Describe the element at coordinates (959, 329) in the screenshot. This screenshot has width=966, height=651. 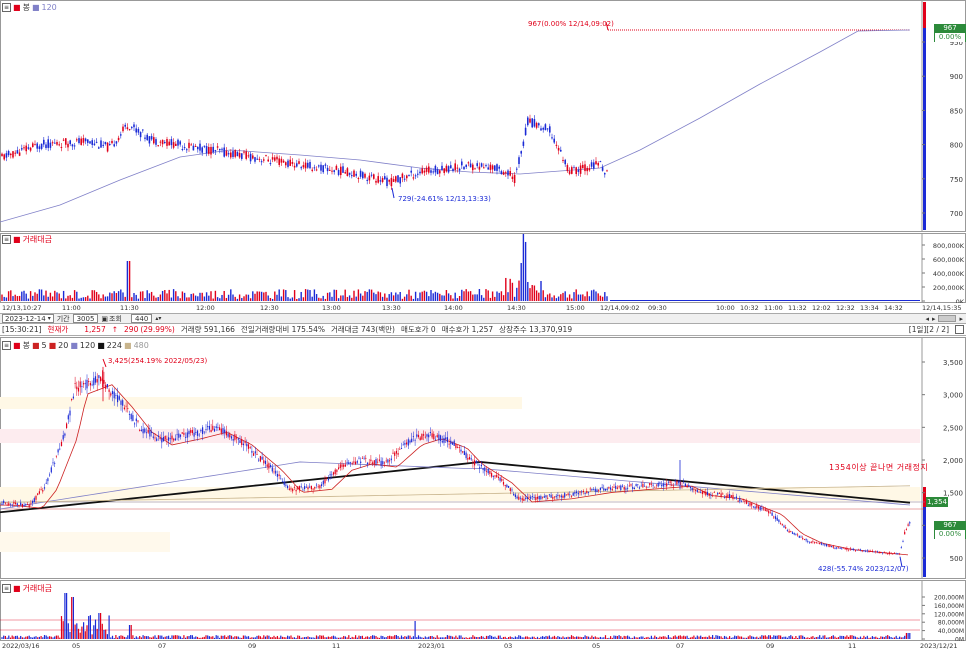
I see `window-control-icon` at that location.